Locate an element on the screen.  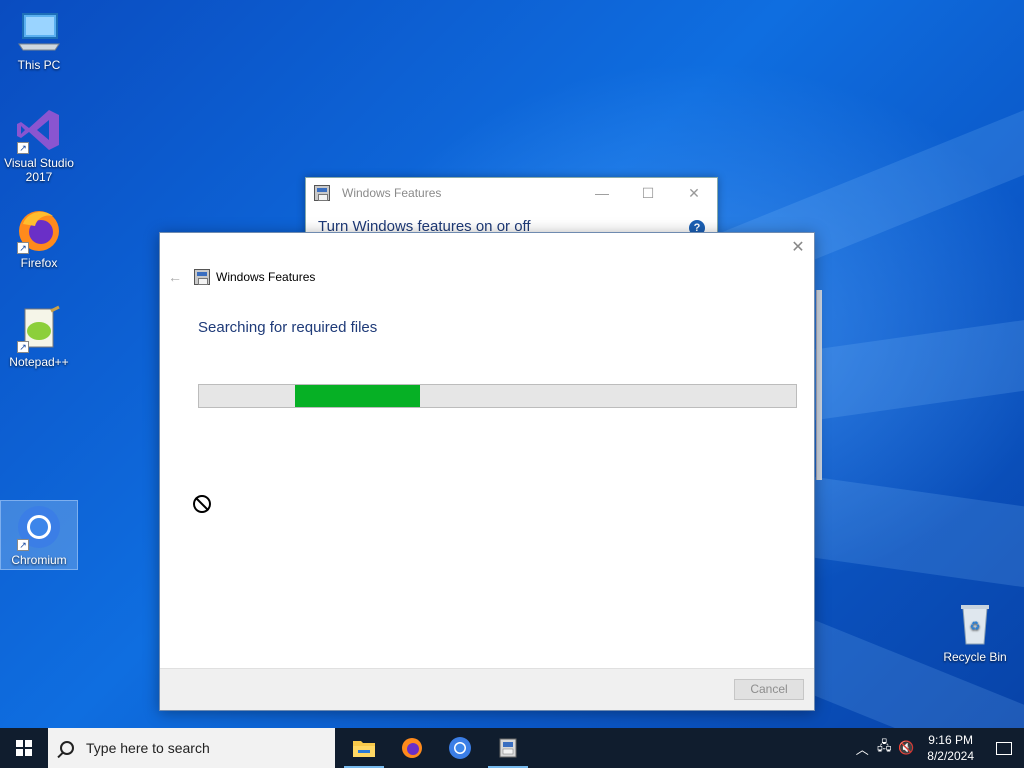
taskbar-windows-features is located at coordinates (508, 748).